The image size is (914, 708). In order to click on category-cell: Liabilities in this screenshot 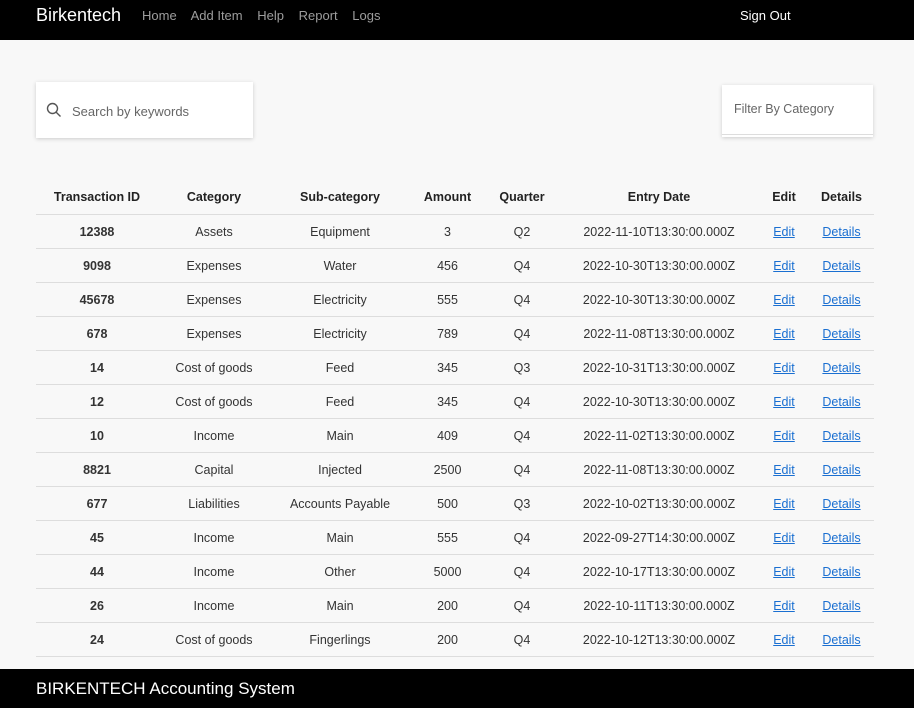, I will do `click(214, 503)`.